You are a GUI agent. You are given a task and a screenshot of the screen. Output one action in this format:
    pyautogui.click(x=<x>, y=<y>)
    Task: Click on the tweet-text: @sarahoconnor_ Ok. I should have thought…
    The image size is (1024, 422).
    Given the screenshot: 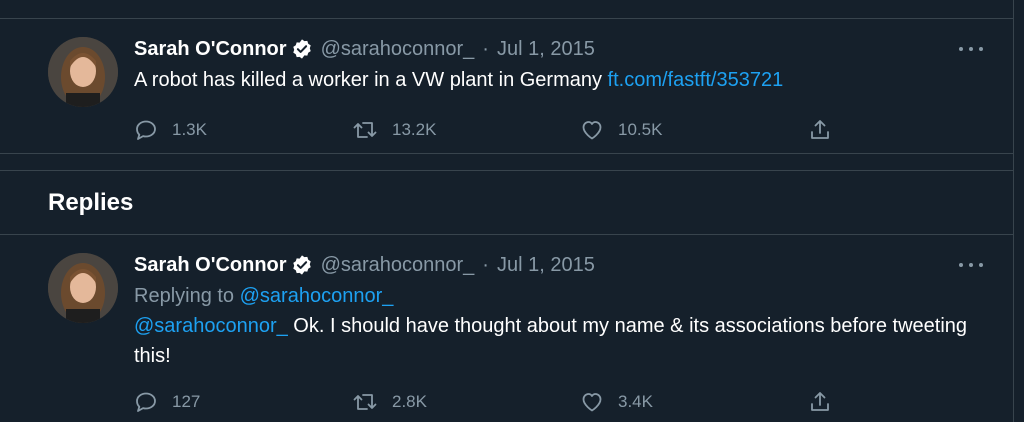 What is the action you would take?
    pyautogui.click(x=558, y=341)
    